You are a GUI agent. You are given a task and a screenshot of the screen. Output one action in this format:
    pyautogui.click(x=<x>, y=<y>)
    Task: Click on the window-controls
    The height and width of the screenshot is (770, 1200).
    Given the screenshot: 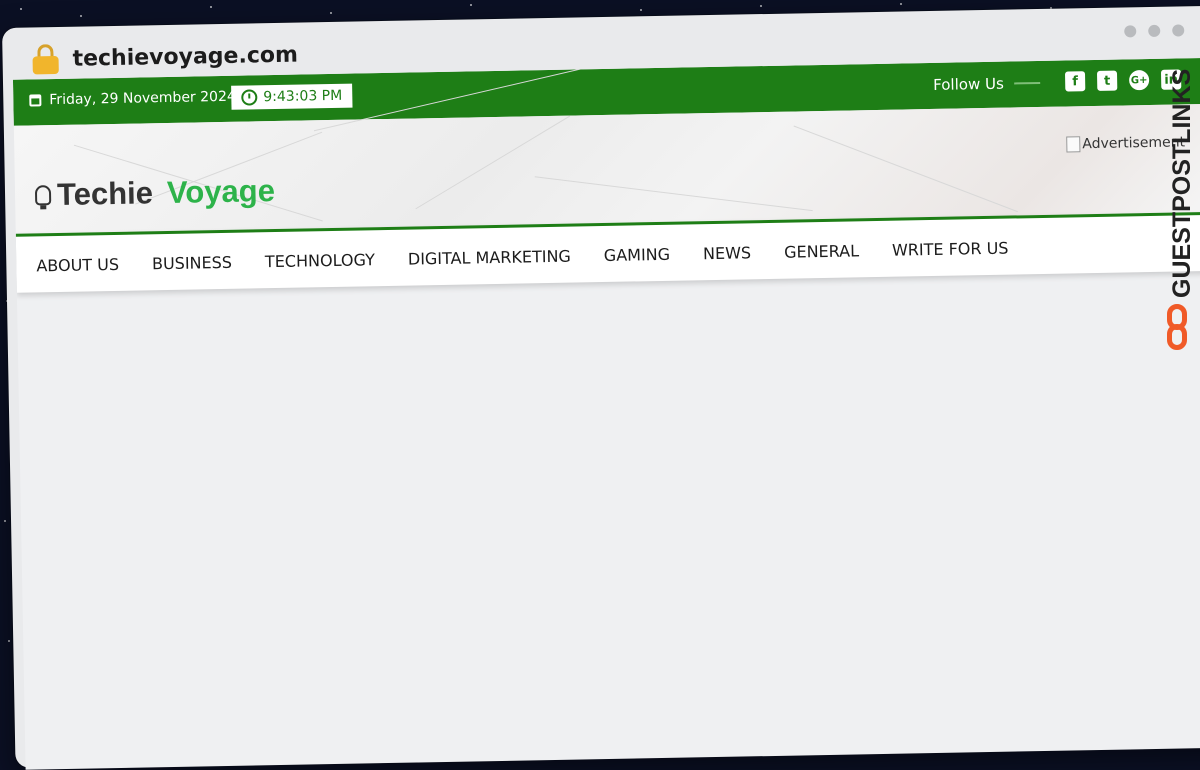 What is the action you would take?
    pyautogui.click(x=1154, y=31)
    